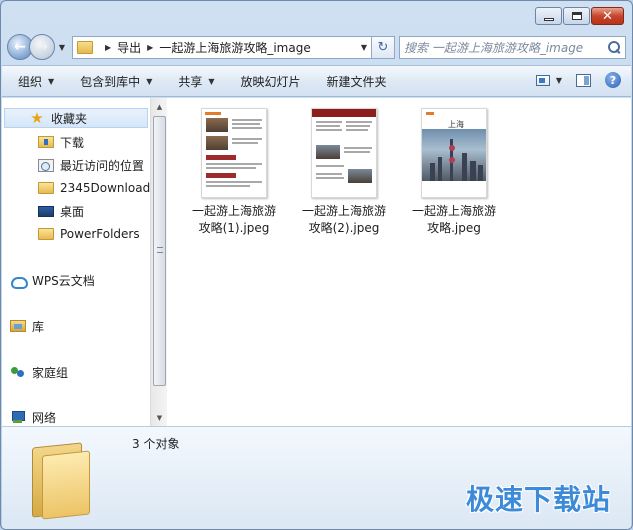  What do you see at coordinates (44, 417) in the screenshot?
I see `nav-network-label: 网络` at bounding box center [44, 417].